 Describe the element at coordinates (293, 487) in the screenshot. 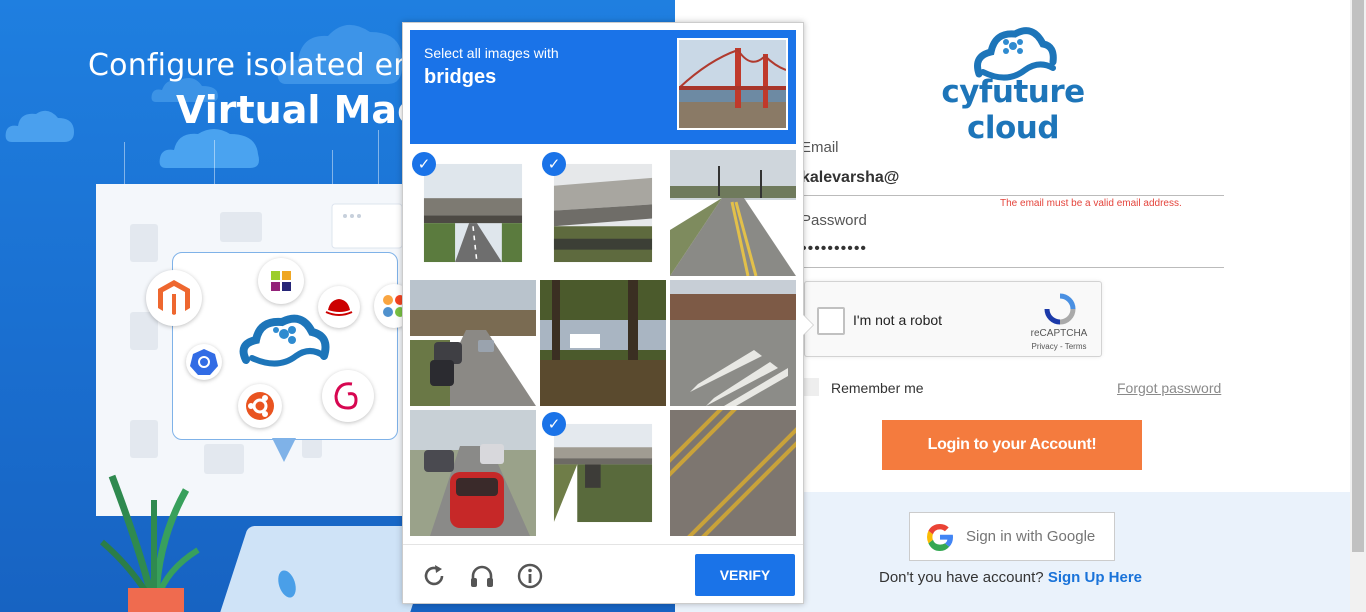

I see `illustration-stand` at that location.